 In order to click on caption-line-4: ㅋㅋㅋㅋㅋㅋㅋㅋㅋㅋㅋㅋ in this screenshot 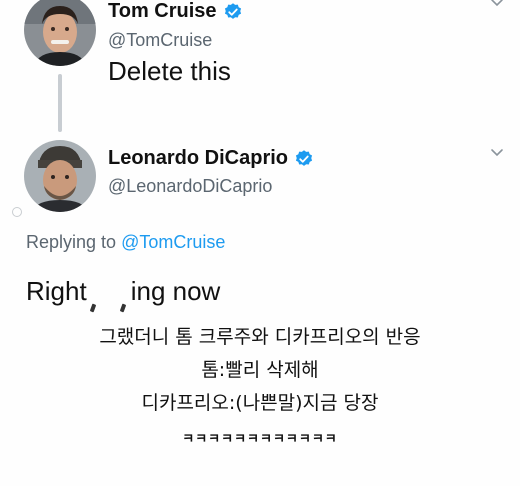, I will do `click(260, 439)`.